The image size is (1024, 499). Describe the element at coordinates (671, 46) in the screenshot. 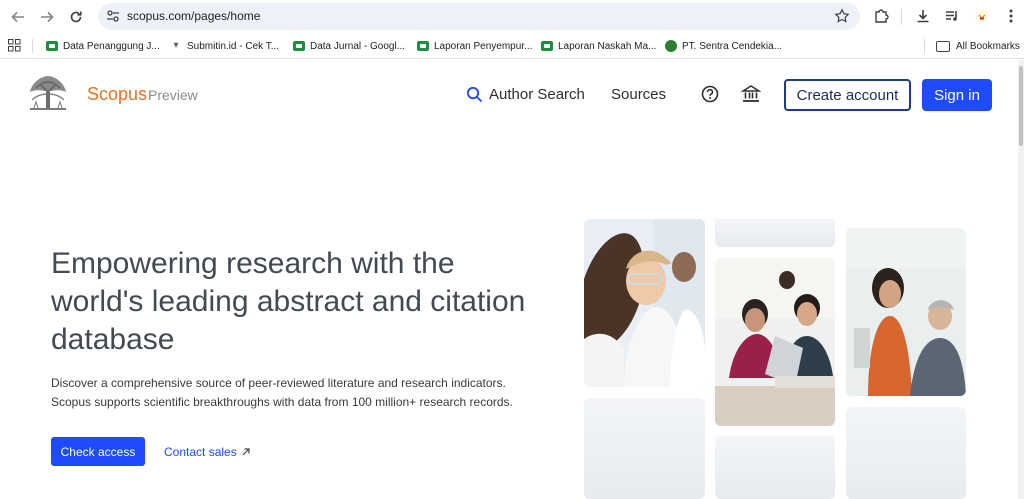

I see `sentra-icon` at that location.